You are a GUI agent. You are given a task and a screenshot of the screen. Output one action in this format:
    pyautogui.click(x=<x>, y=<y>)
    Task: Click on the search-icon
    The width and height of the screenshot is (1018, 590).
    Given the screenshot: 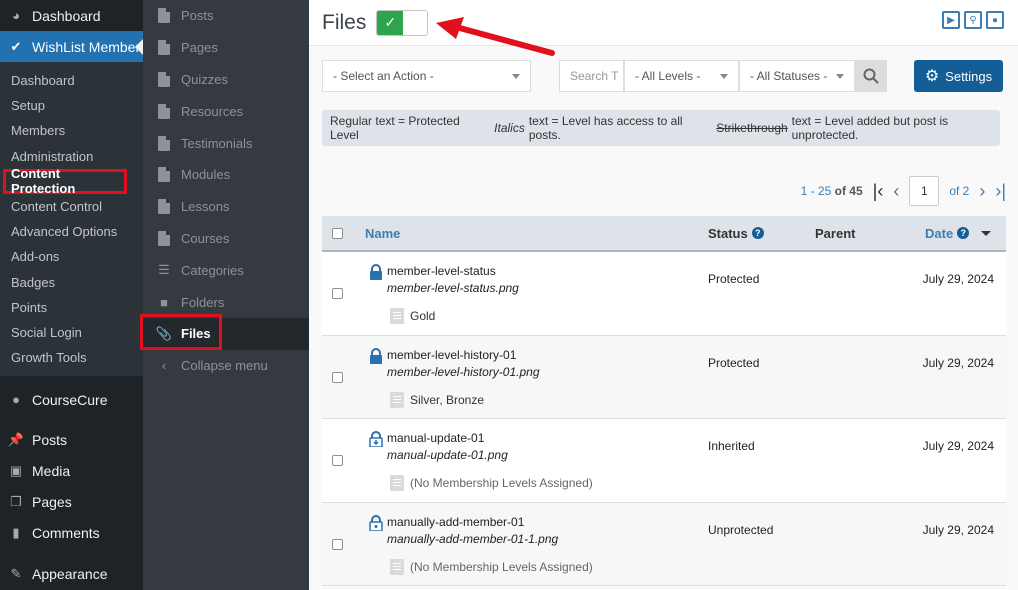 What is the action you would take?
    pyautogui.click(x=871, y=76)
    